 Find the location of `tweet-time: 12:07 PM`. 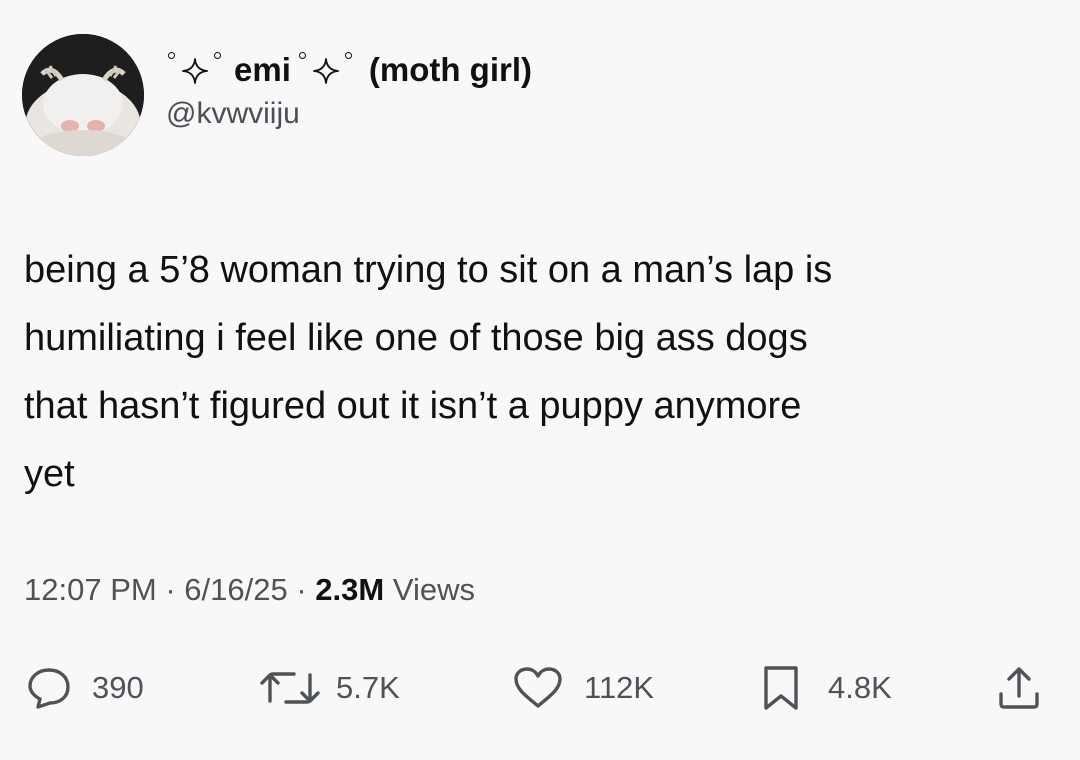

tweet-time: 12:07 PM is located at coordinates (90, 589).